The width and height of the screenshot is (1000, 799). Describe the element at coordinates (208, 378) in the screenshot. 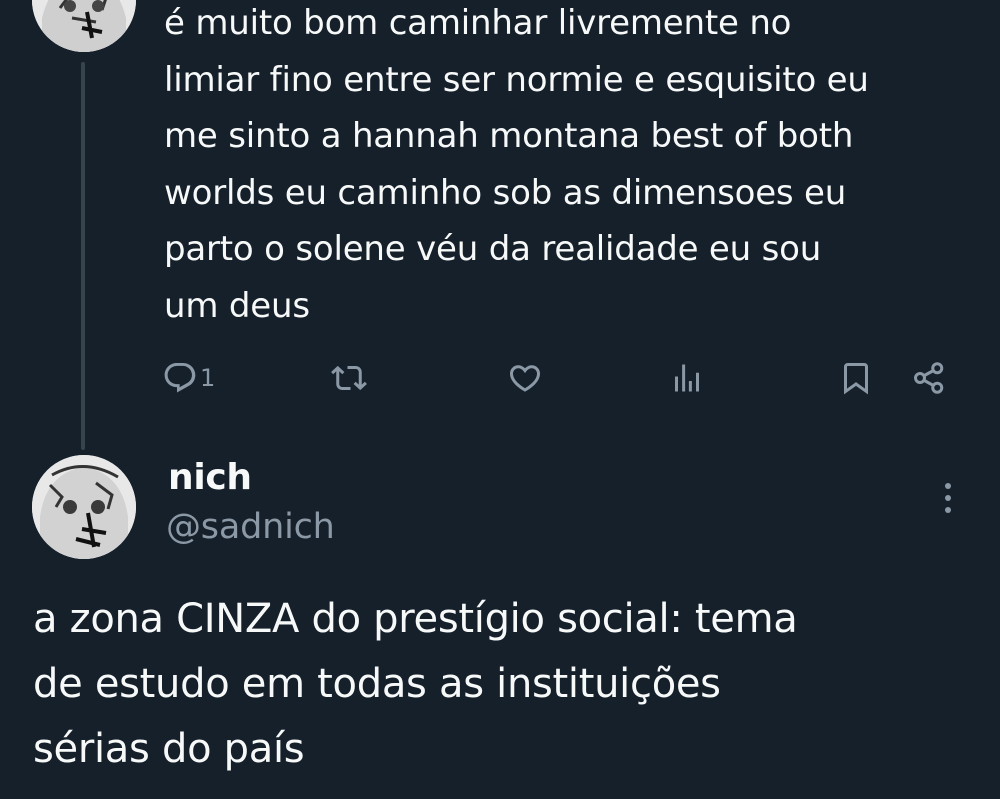

I see `reply-count: 1` at that location.